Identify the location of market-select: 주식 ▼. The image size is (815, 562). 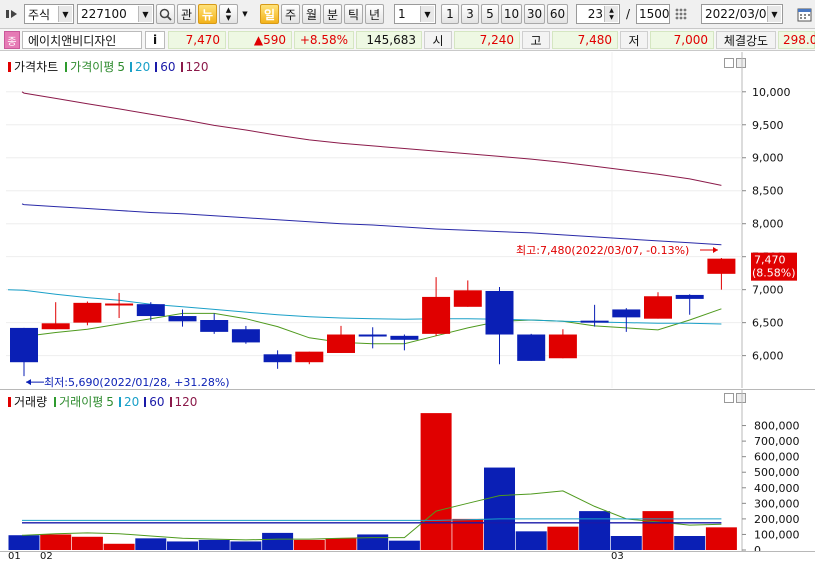
(49, 14).